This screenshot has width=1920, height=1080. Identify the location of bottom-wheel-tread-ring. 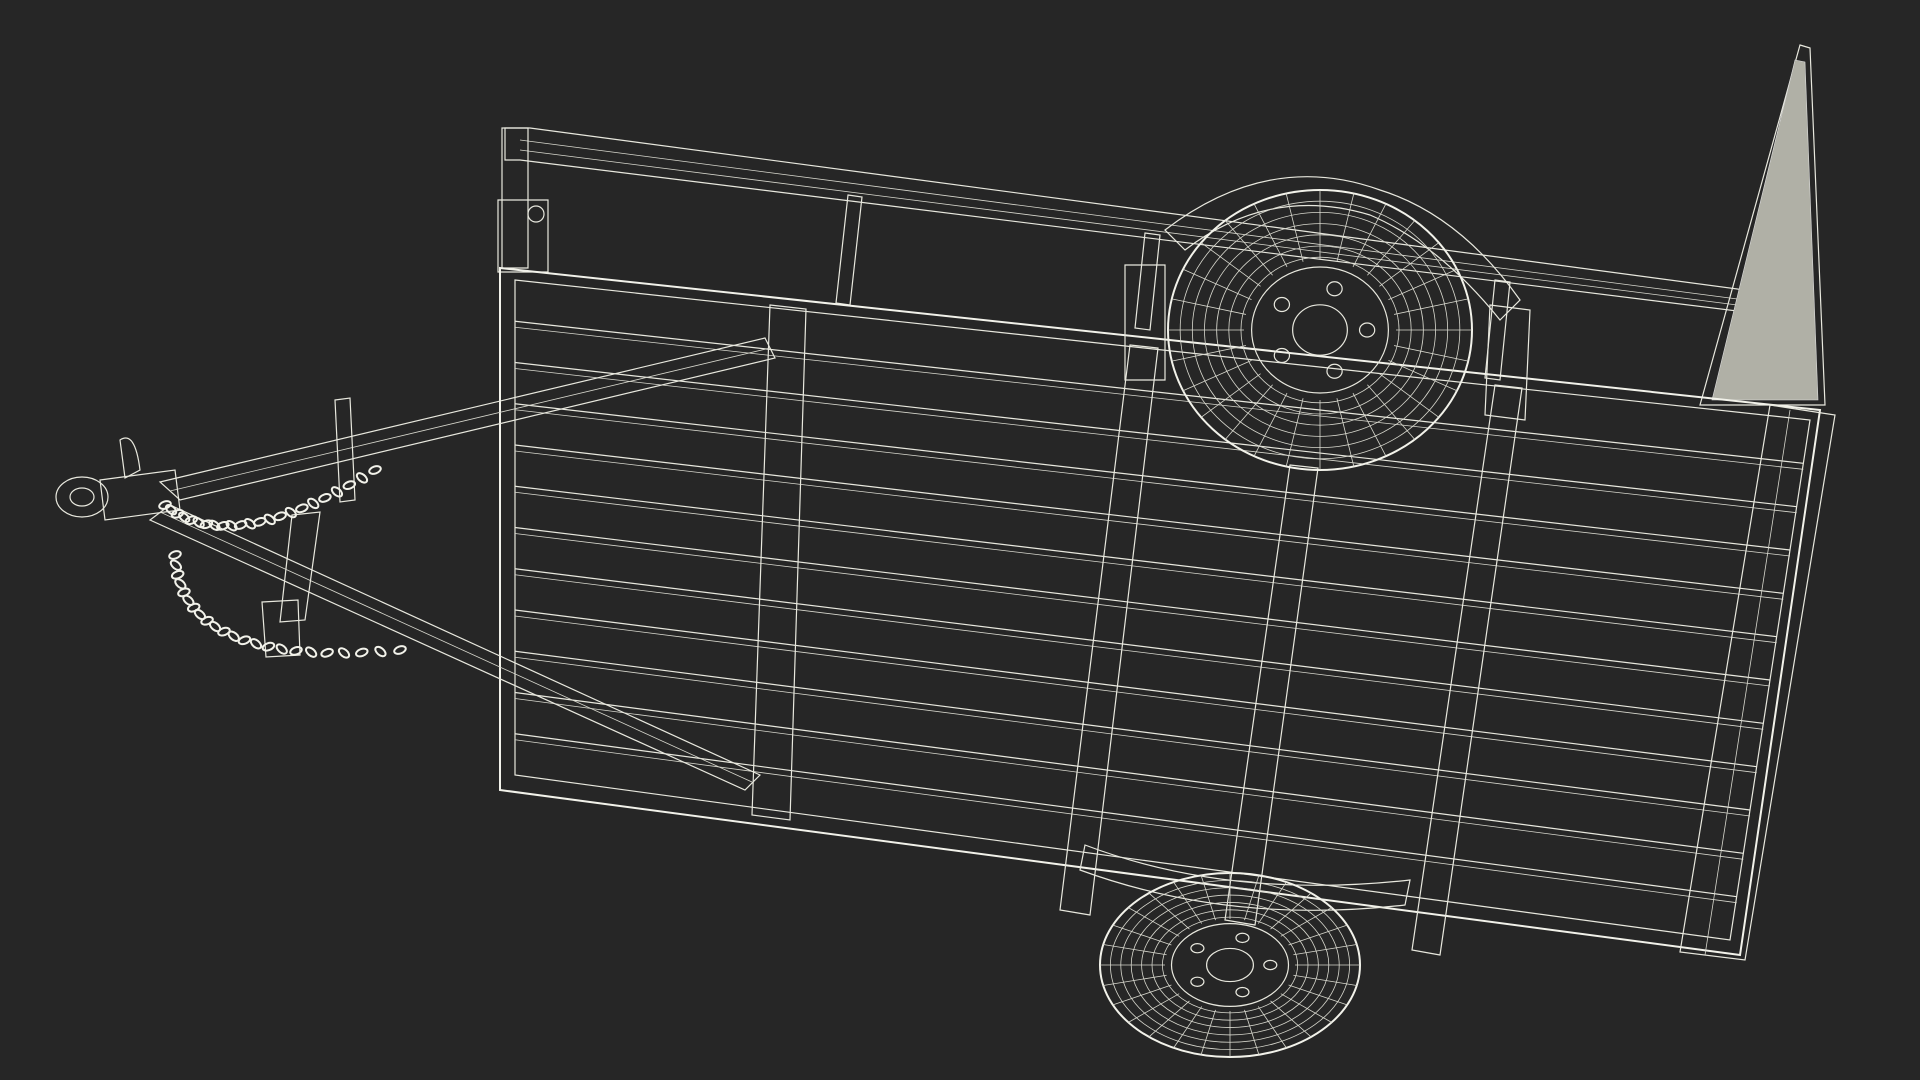
(1230, 965).